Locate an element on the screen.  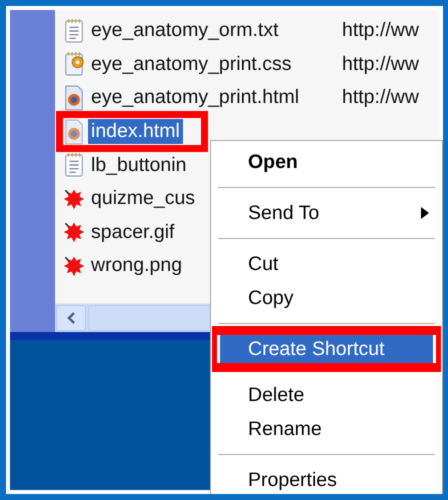
file-item: wrong.png is located at coordinates (120, 265).